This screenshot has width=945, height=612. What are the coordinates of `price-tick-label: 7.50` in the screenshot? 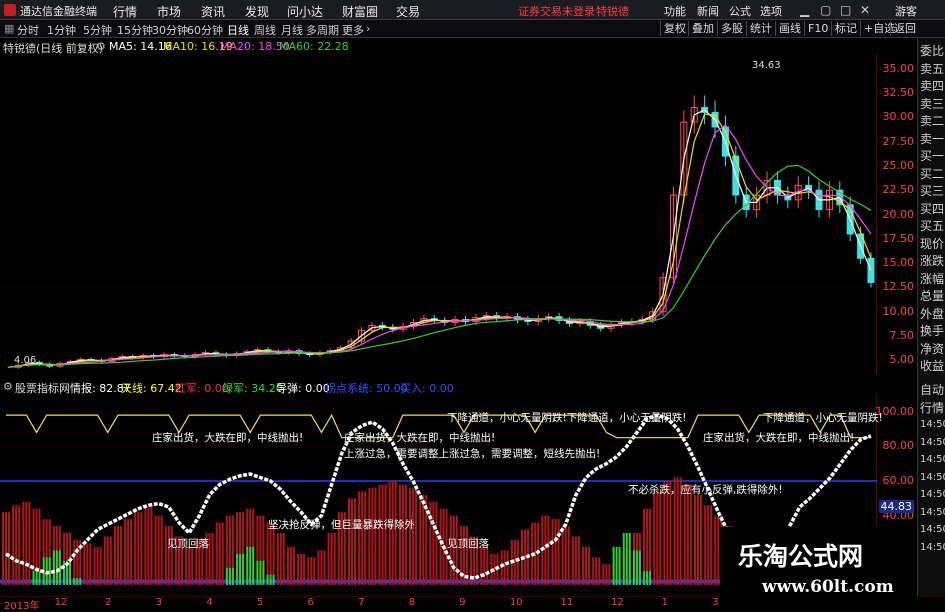 It's located at (902, 336).